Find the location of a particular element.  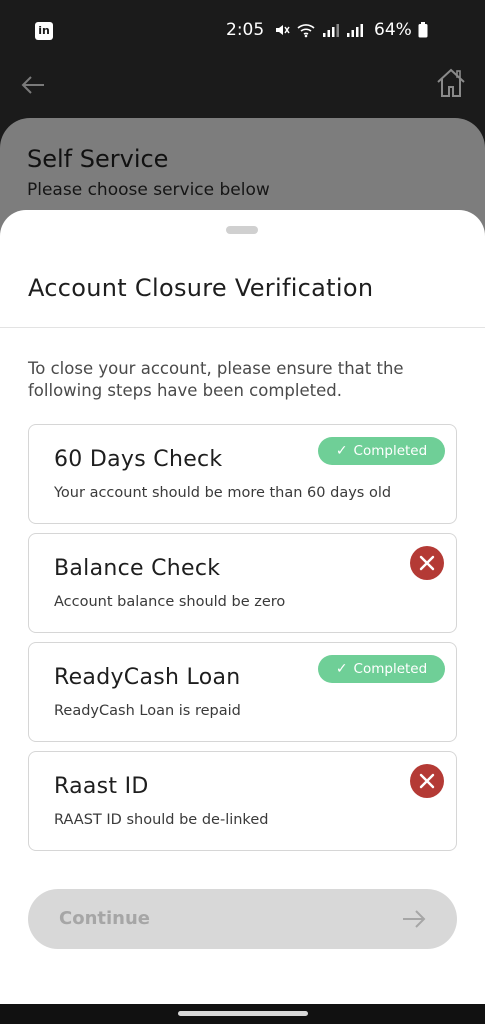

home-gesture-bar is located at coordinates (243, 1013).